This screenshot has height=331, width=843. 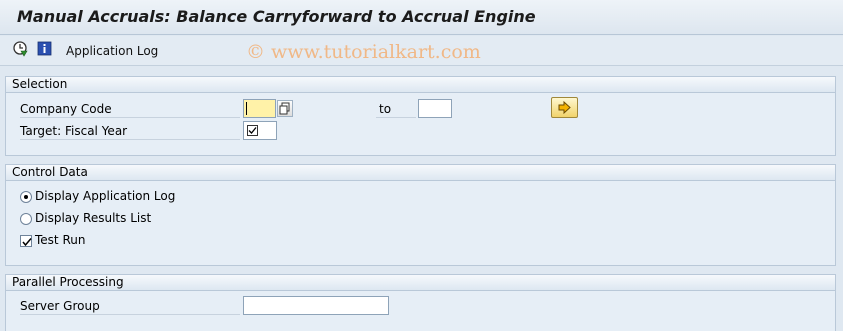 What do you see at coordinates (45, 49) in the screenshot?
I see `information-icon` at bounding box center [45, 49].